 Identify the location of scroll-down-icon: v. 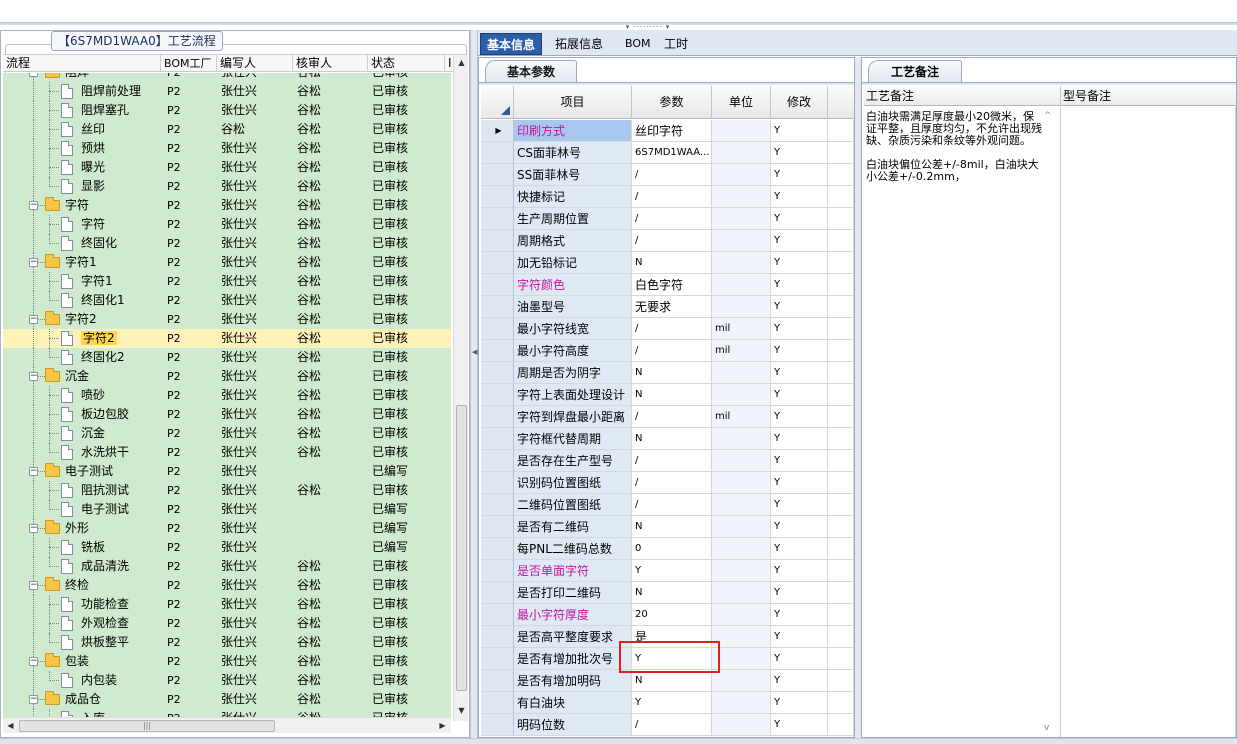
(1046, 728).